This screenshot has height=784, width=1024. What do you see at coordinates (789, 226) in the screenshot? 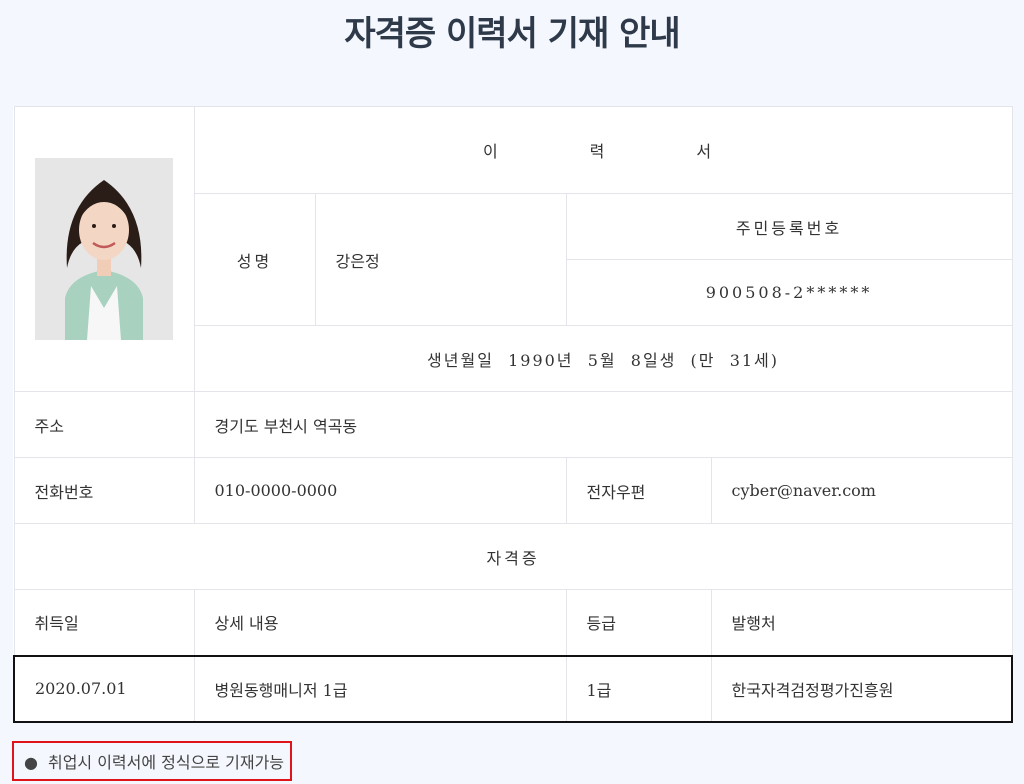
I see `rrn-label: 주민등록번호` at bounding box center [789, 226].